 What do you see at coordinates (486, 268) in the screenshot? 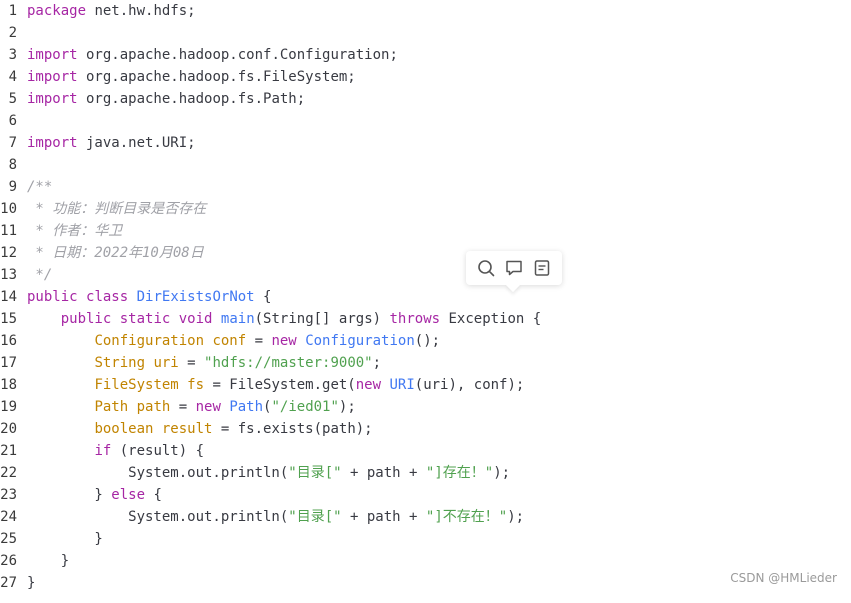
I see `search-button` at bounding box center [486, 268].